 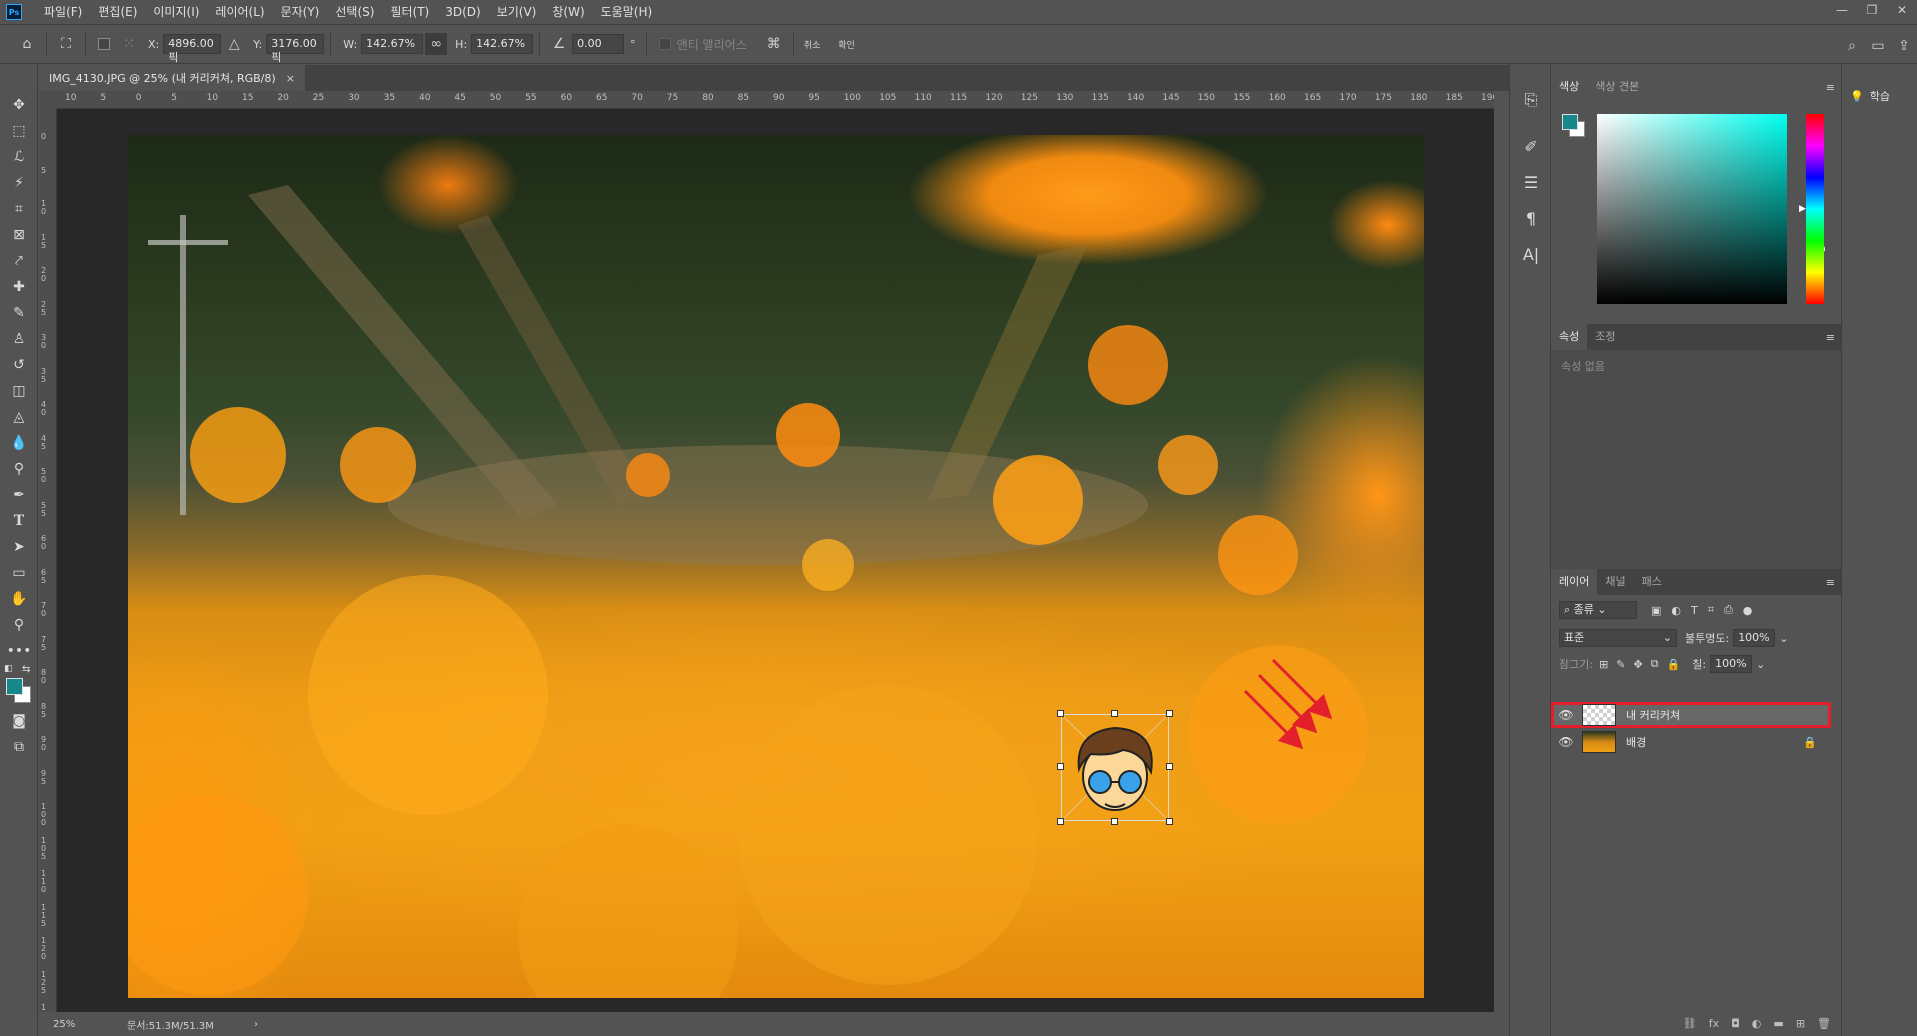 What do you see at coordinates (19, 105) in the screenshot?
I see `move-tool-icon: ✥` at bounding box center [19, 105].